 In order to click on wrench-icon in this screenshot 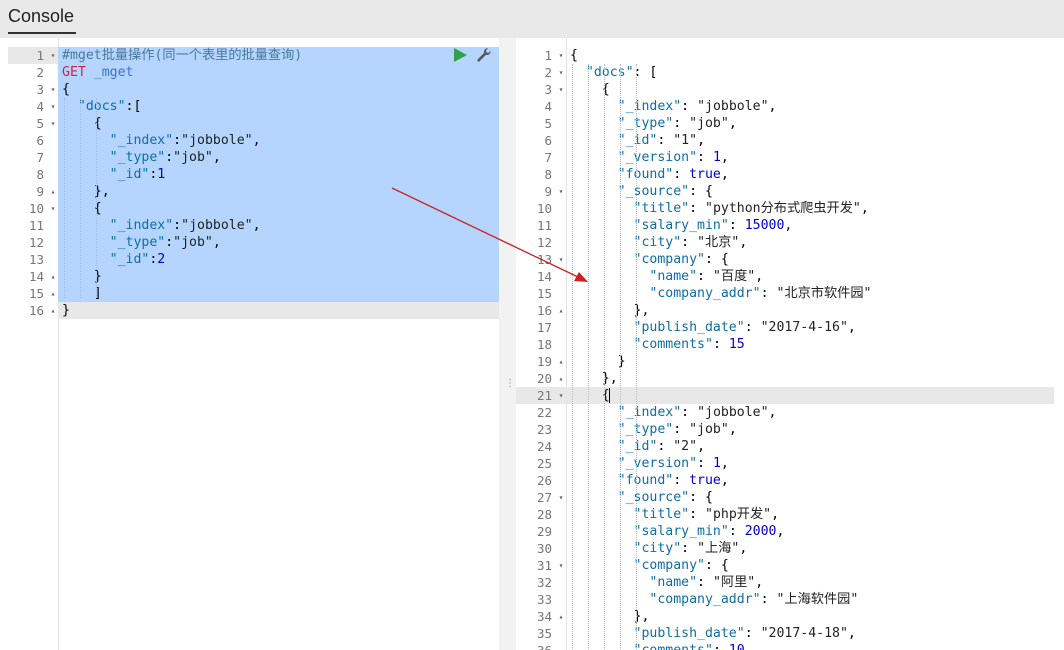, I will do `click(484, 55)`.